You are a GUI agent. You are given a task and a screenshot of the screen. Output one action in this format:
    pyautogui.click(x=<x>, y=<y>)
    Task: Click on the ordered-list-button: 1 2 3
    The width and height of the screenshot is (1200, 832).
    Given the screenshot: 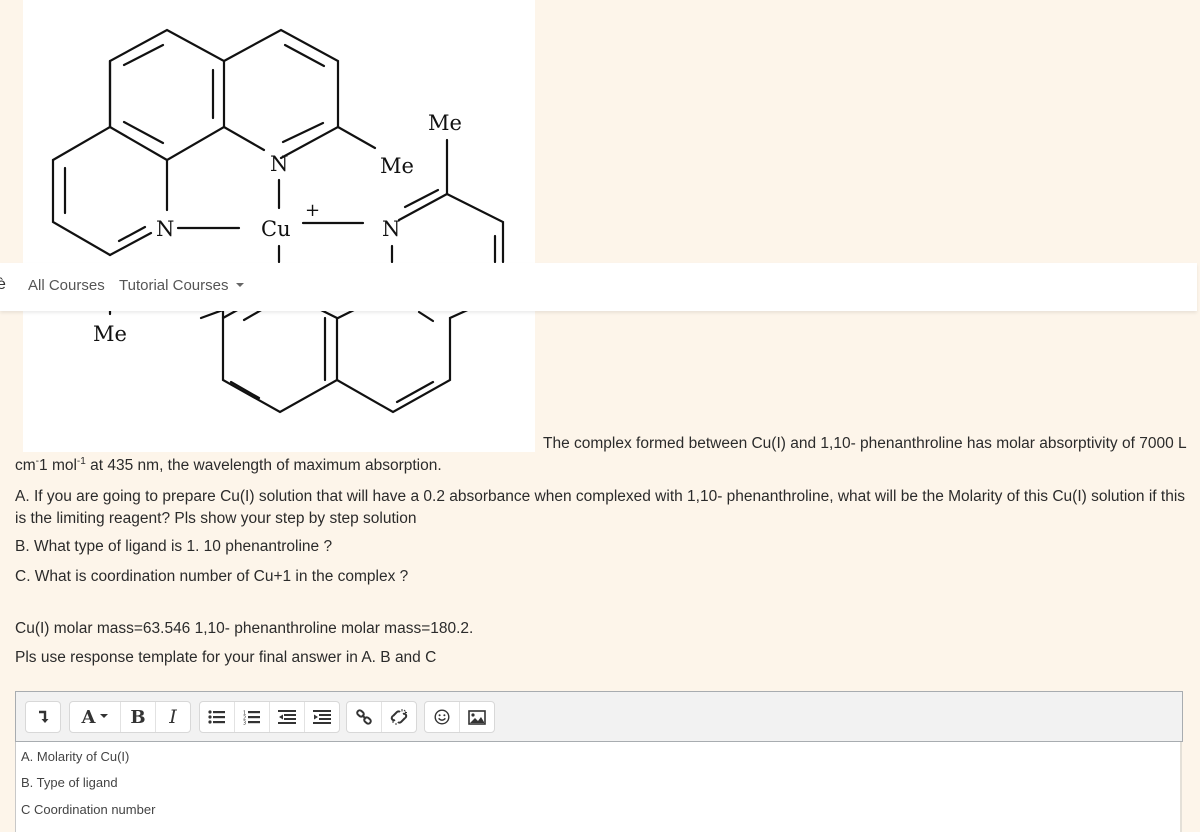 What is the action you would take?
    pyautogui.click(x=252, y=717)
    